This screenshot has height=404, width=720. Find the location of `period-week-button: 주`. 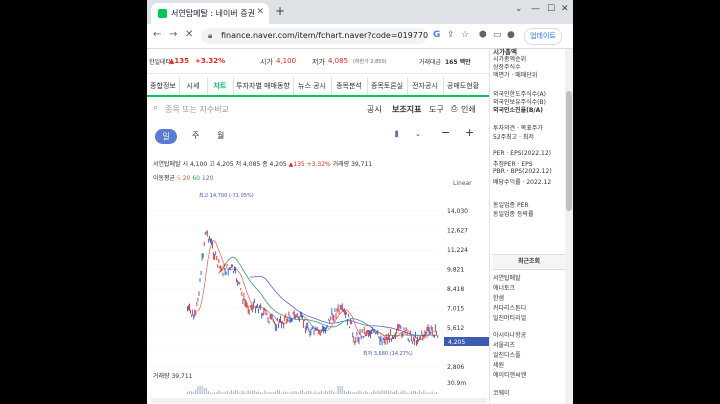

period-week-button: 주 is located at coordinates (195, 135).